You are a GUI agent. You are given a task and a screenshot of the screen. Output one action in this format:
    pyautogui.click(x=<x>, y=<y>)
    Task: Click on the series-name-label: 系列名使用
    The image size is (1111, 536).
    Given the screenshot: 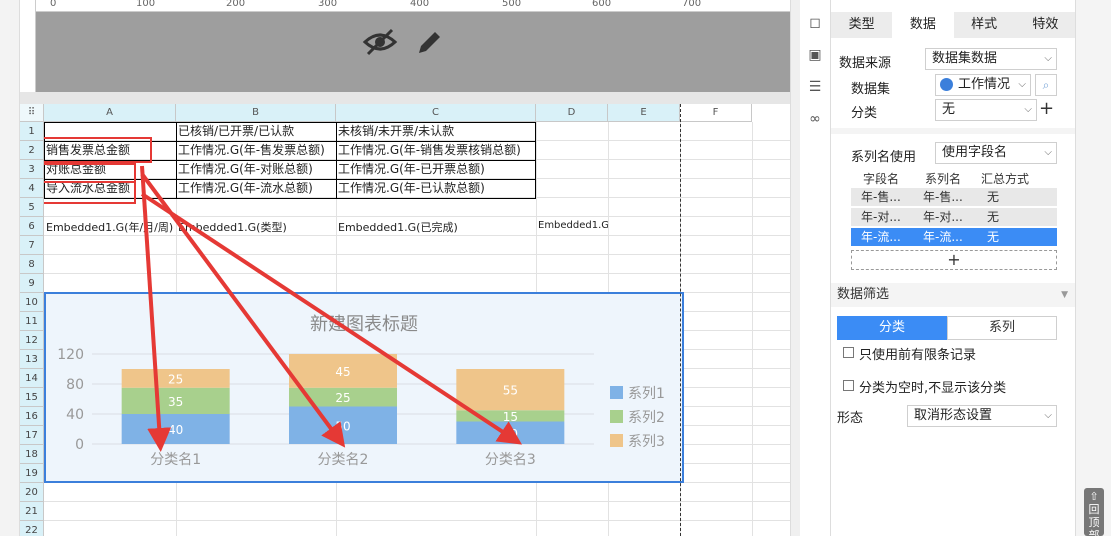 What is the action you would take?
    pyautogui.click(x=884, y=157)
    